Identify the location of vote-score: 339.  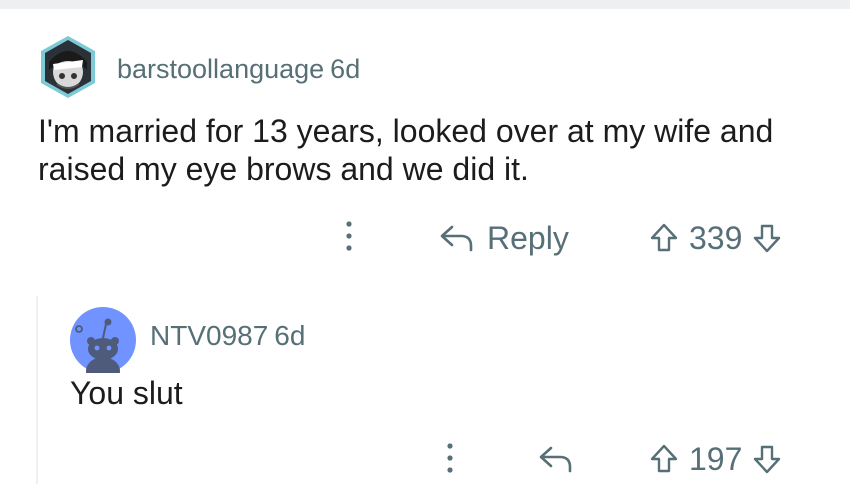
(716, 237).